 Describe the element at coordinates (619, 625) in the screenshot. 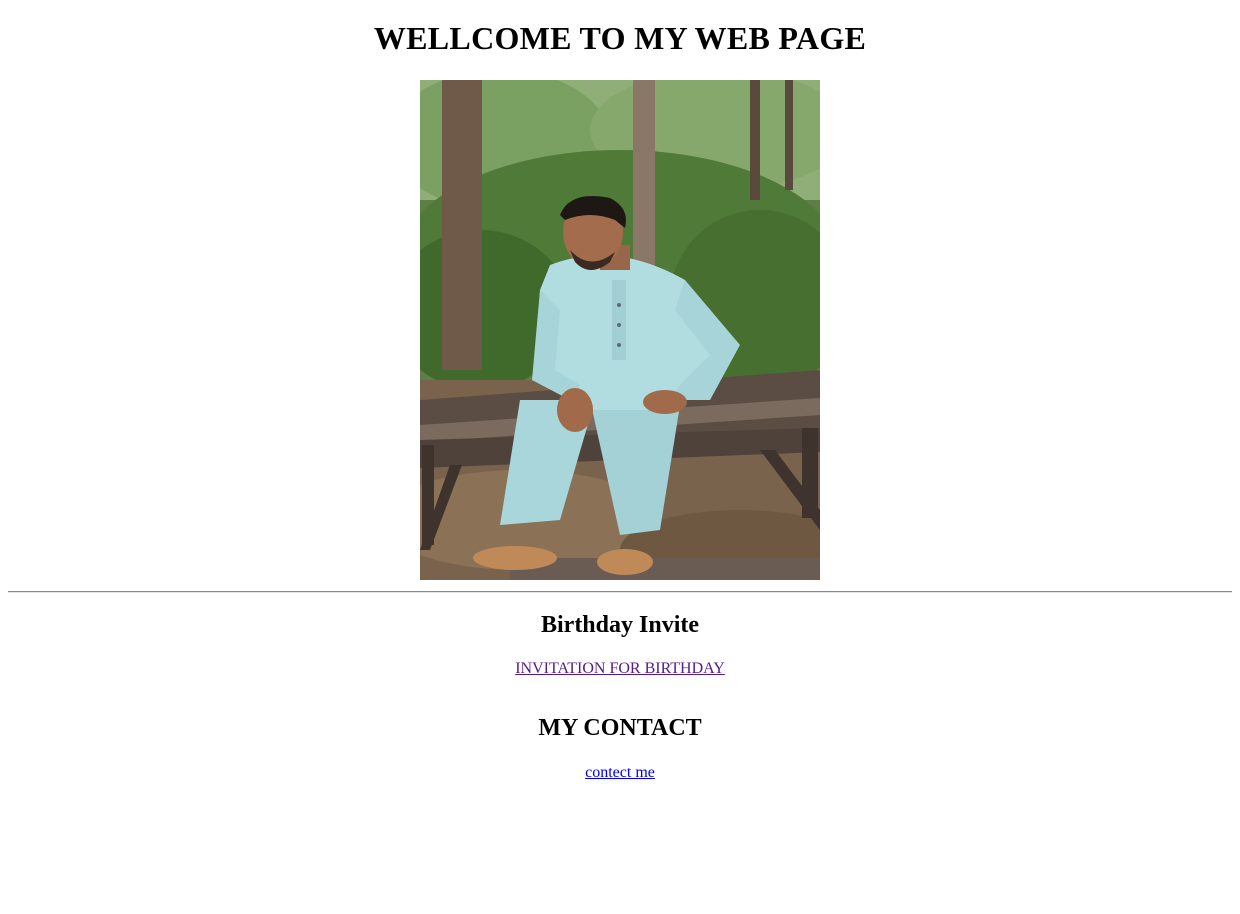

I see `birthday-heading: Birthday Invite` at that location.